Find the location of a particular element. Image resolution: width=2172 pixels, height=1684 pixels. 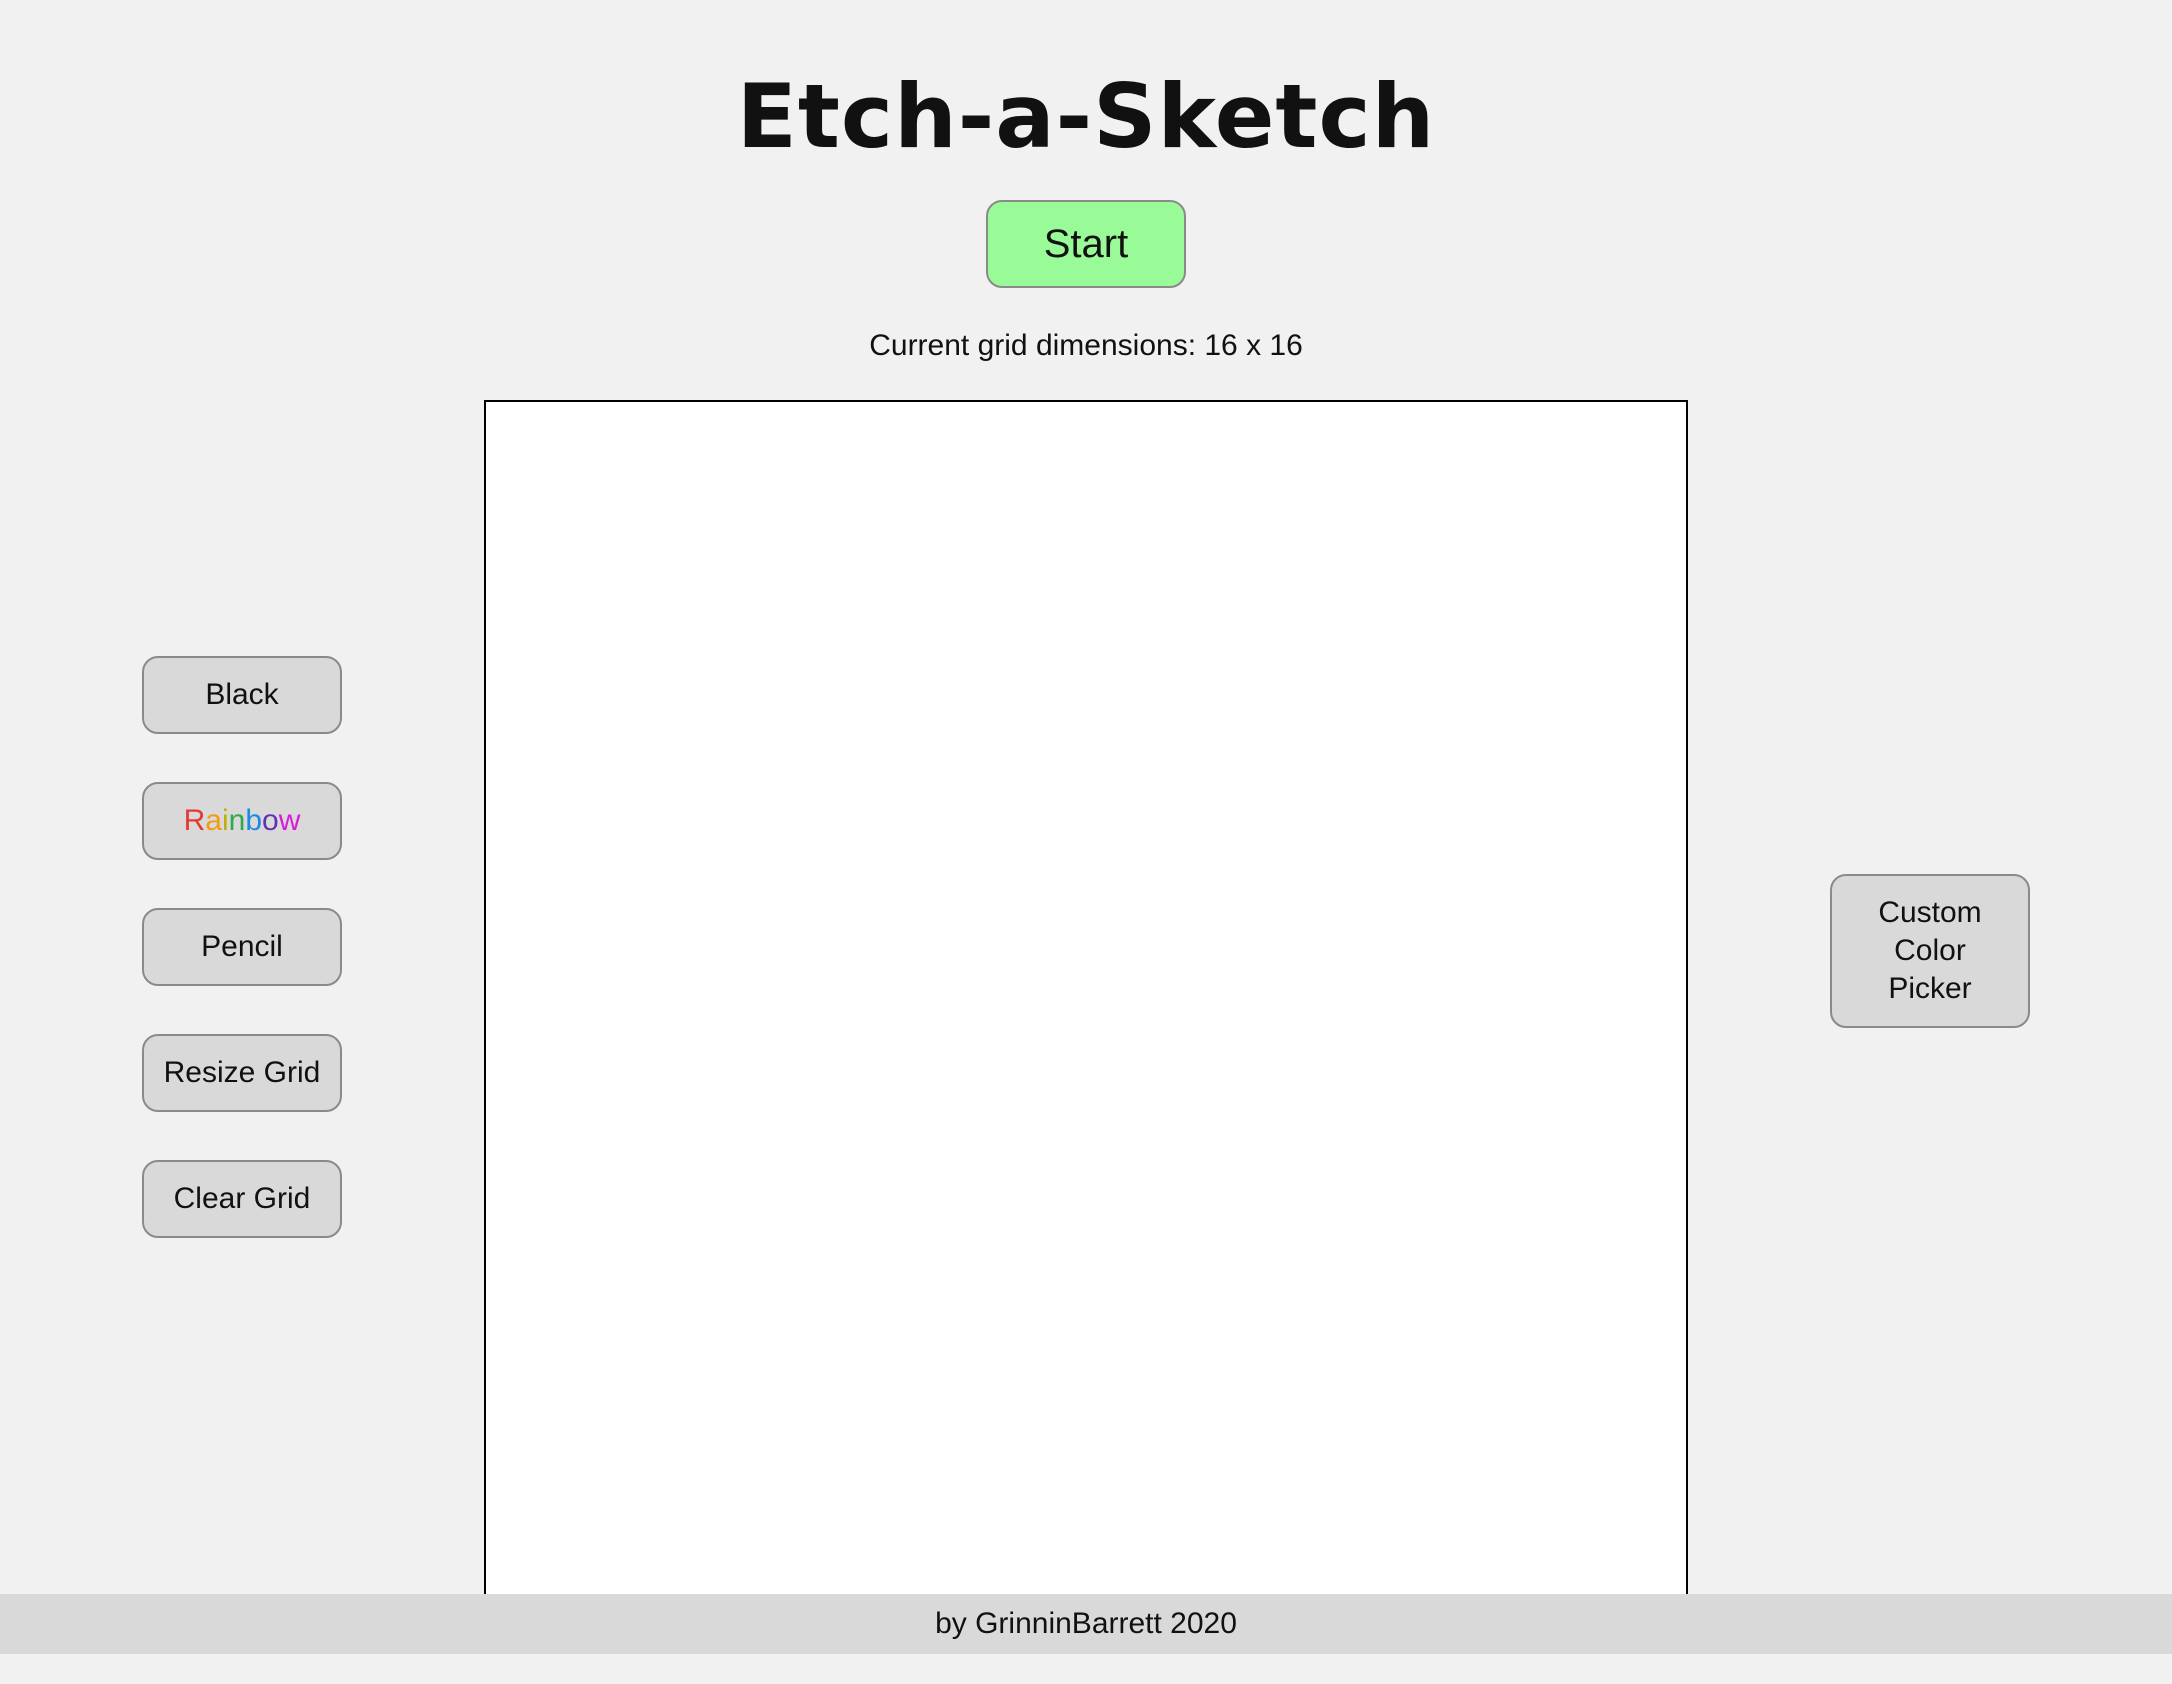

rainbow-letter: a is located at coordinates (213, 820).